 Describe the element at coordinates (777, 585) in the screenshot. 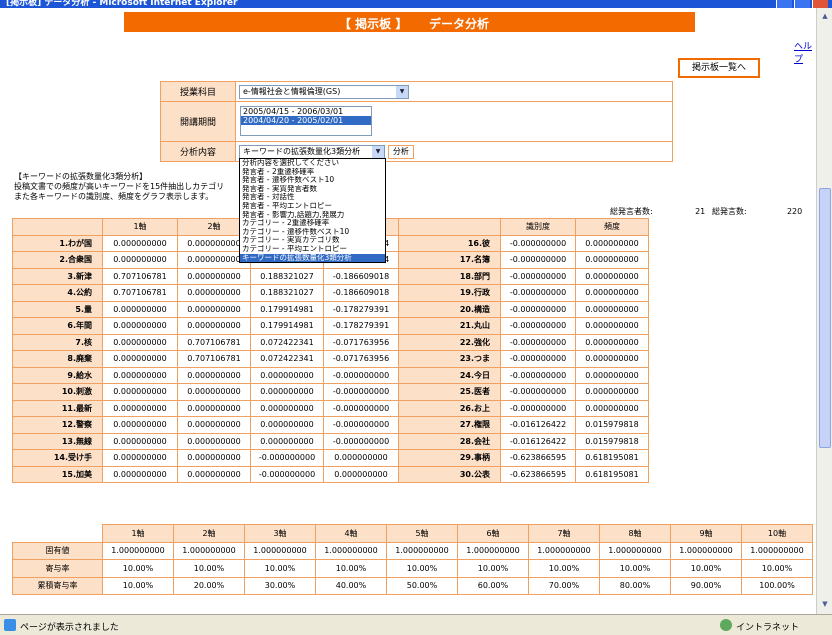

I see `value-cell: 100.00%` at that location.